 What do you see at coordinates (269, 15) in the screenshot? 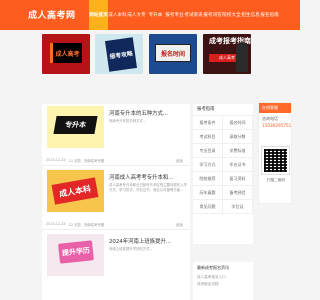
I see `nav-item-guide: 报名指南` at bounding box center [269, 15].